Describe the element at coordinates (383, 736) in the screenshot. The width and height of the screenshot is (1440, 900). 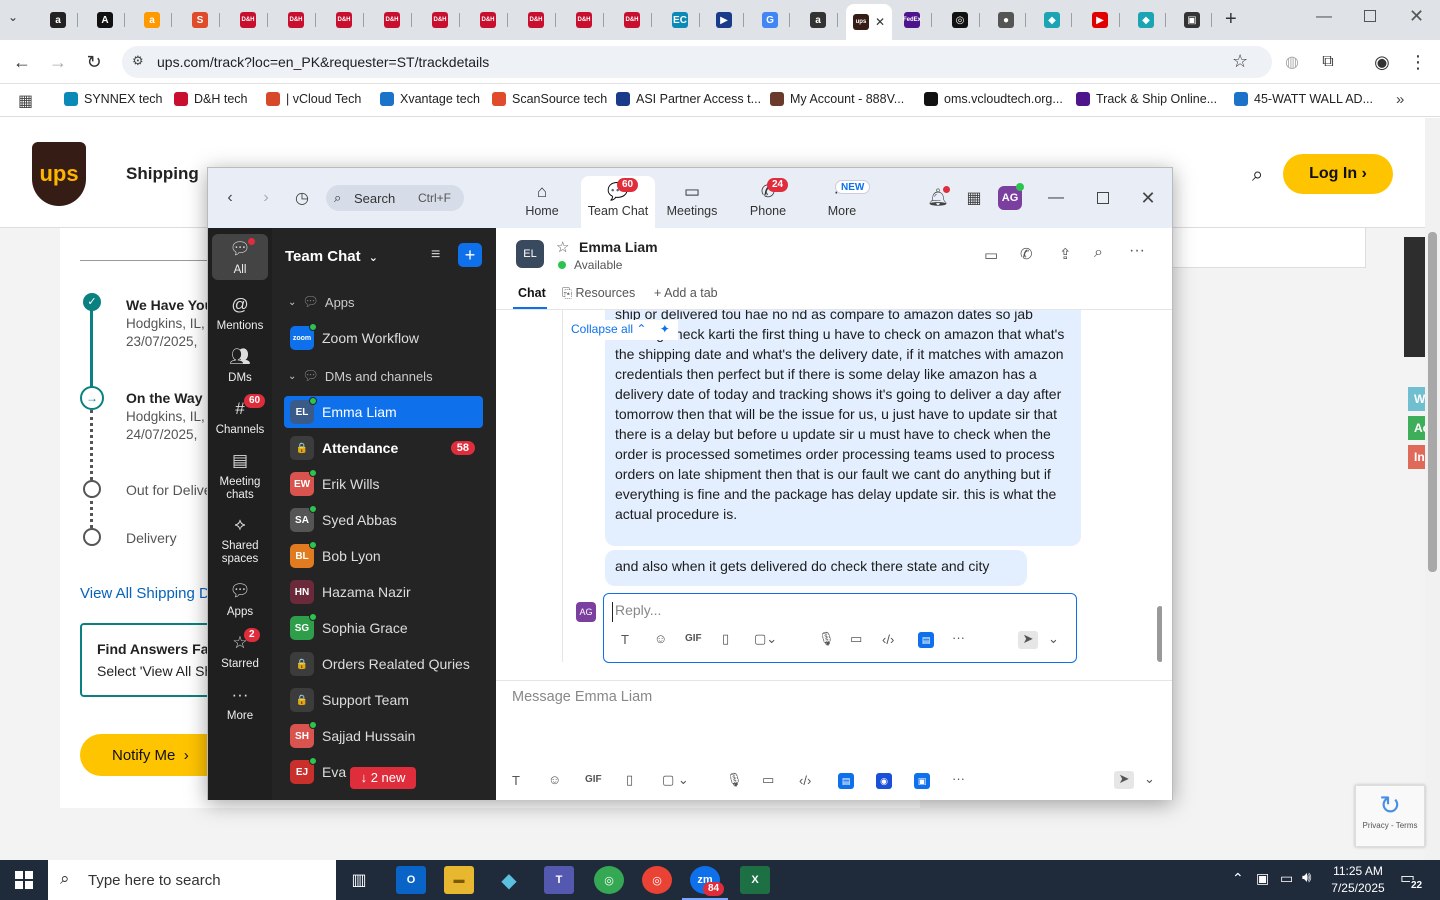
I see `sidebar-item: SH Sajjad Hussain` at that location.